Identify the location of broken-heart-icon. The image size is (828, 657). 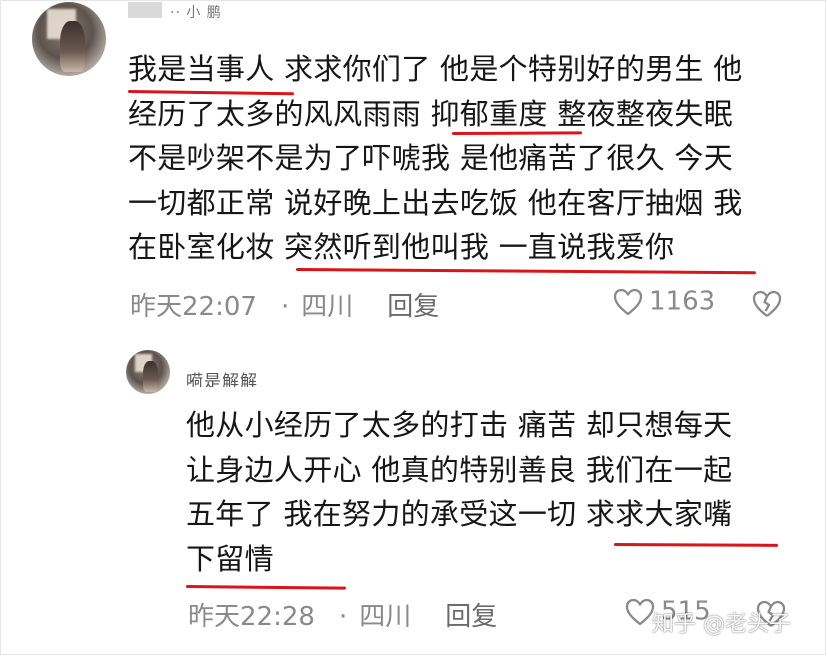
(767, 304).